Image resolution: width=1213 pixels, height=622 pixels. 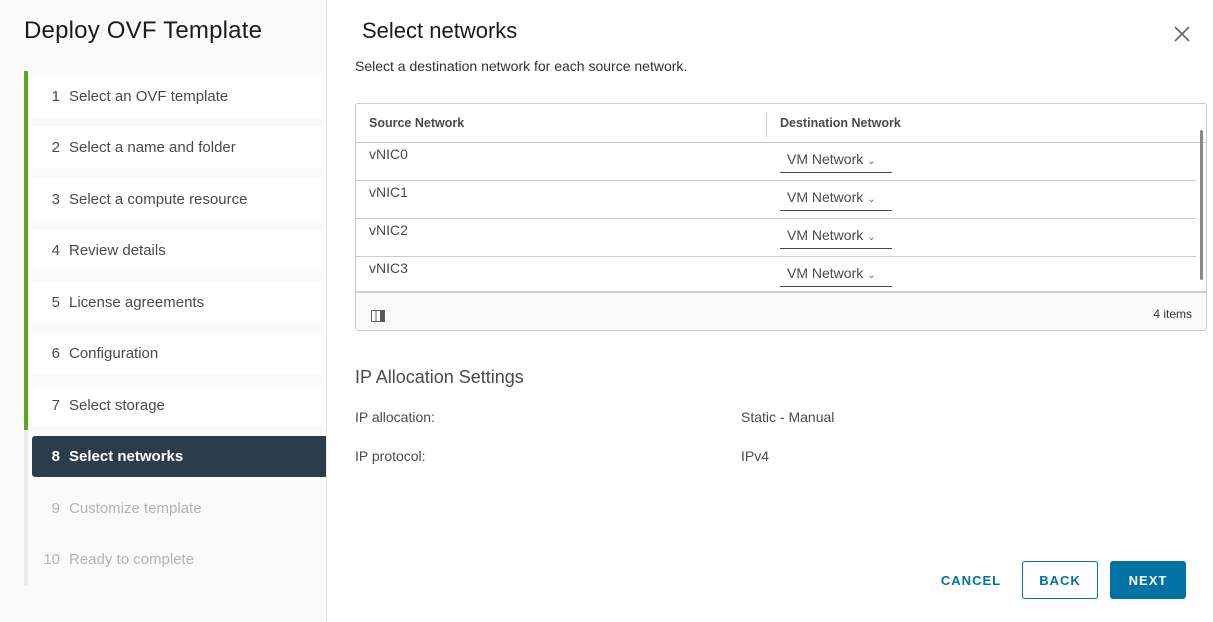 What do you see at coordinates (776, 162) in the screenshot?
I see `table-row: vNIC0 VM Network ⌄` at bounding box center [776, 162].